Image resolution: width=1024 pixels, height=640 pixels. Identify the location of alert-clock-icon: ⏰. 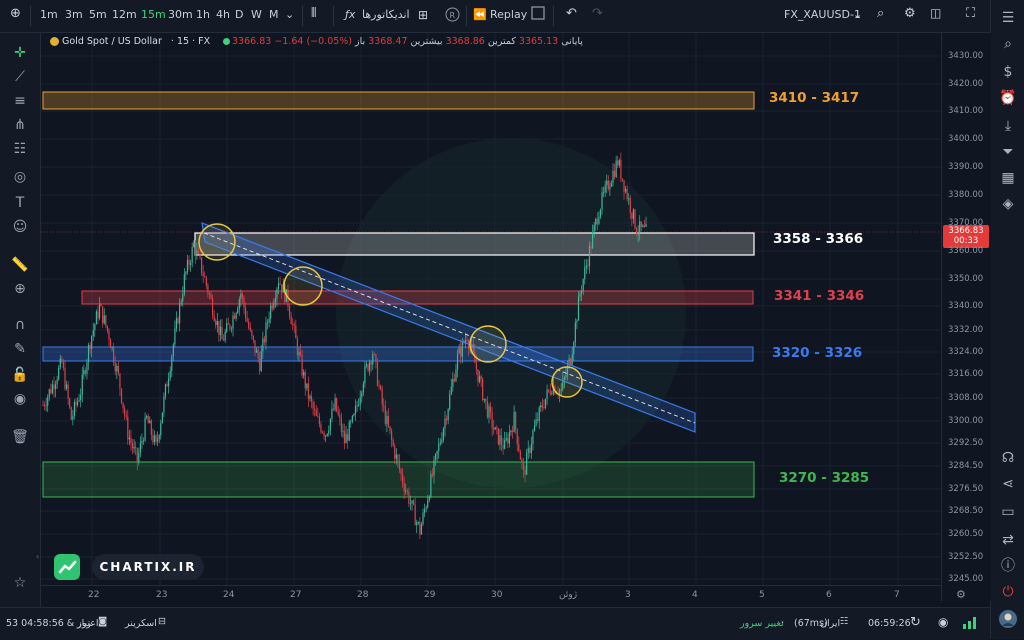
(1008, 98).